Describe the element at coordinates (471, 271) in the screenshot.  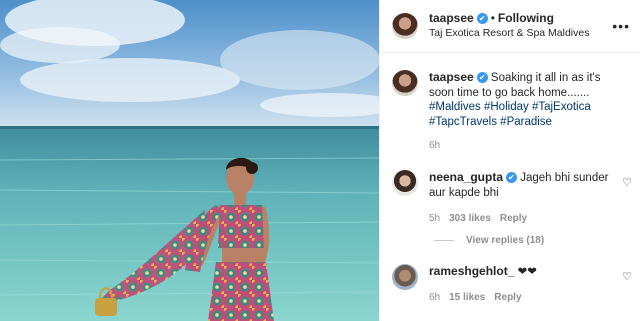
I see `commenter-username: rameshgehlot_` at that location.